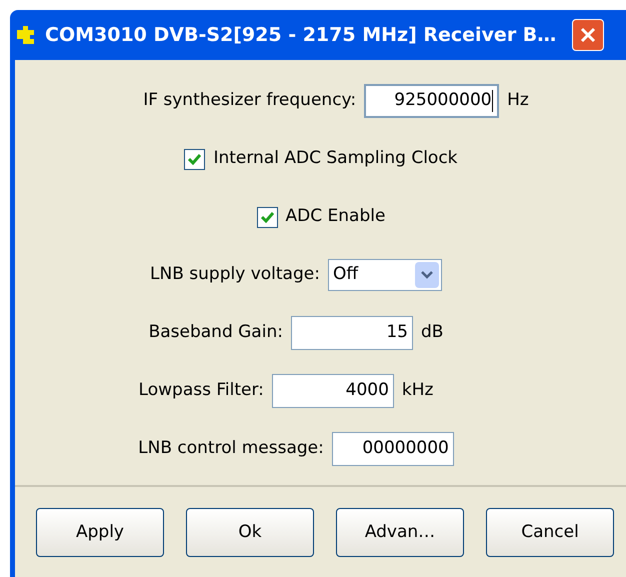 This screenshot has height=577, width=626. I want to click on unit-label: kHz, so click(418, 390).